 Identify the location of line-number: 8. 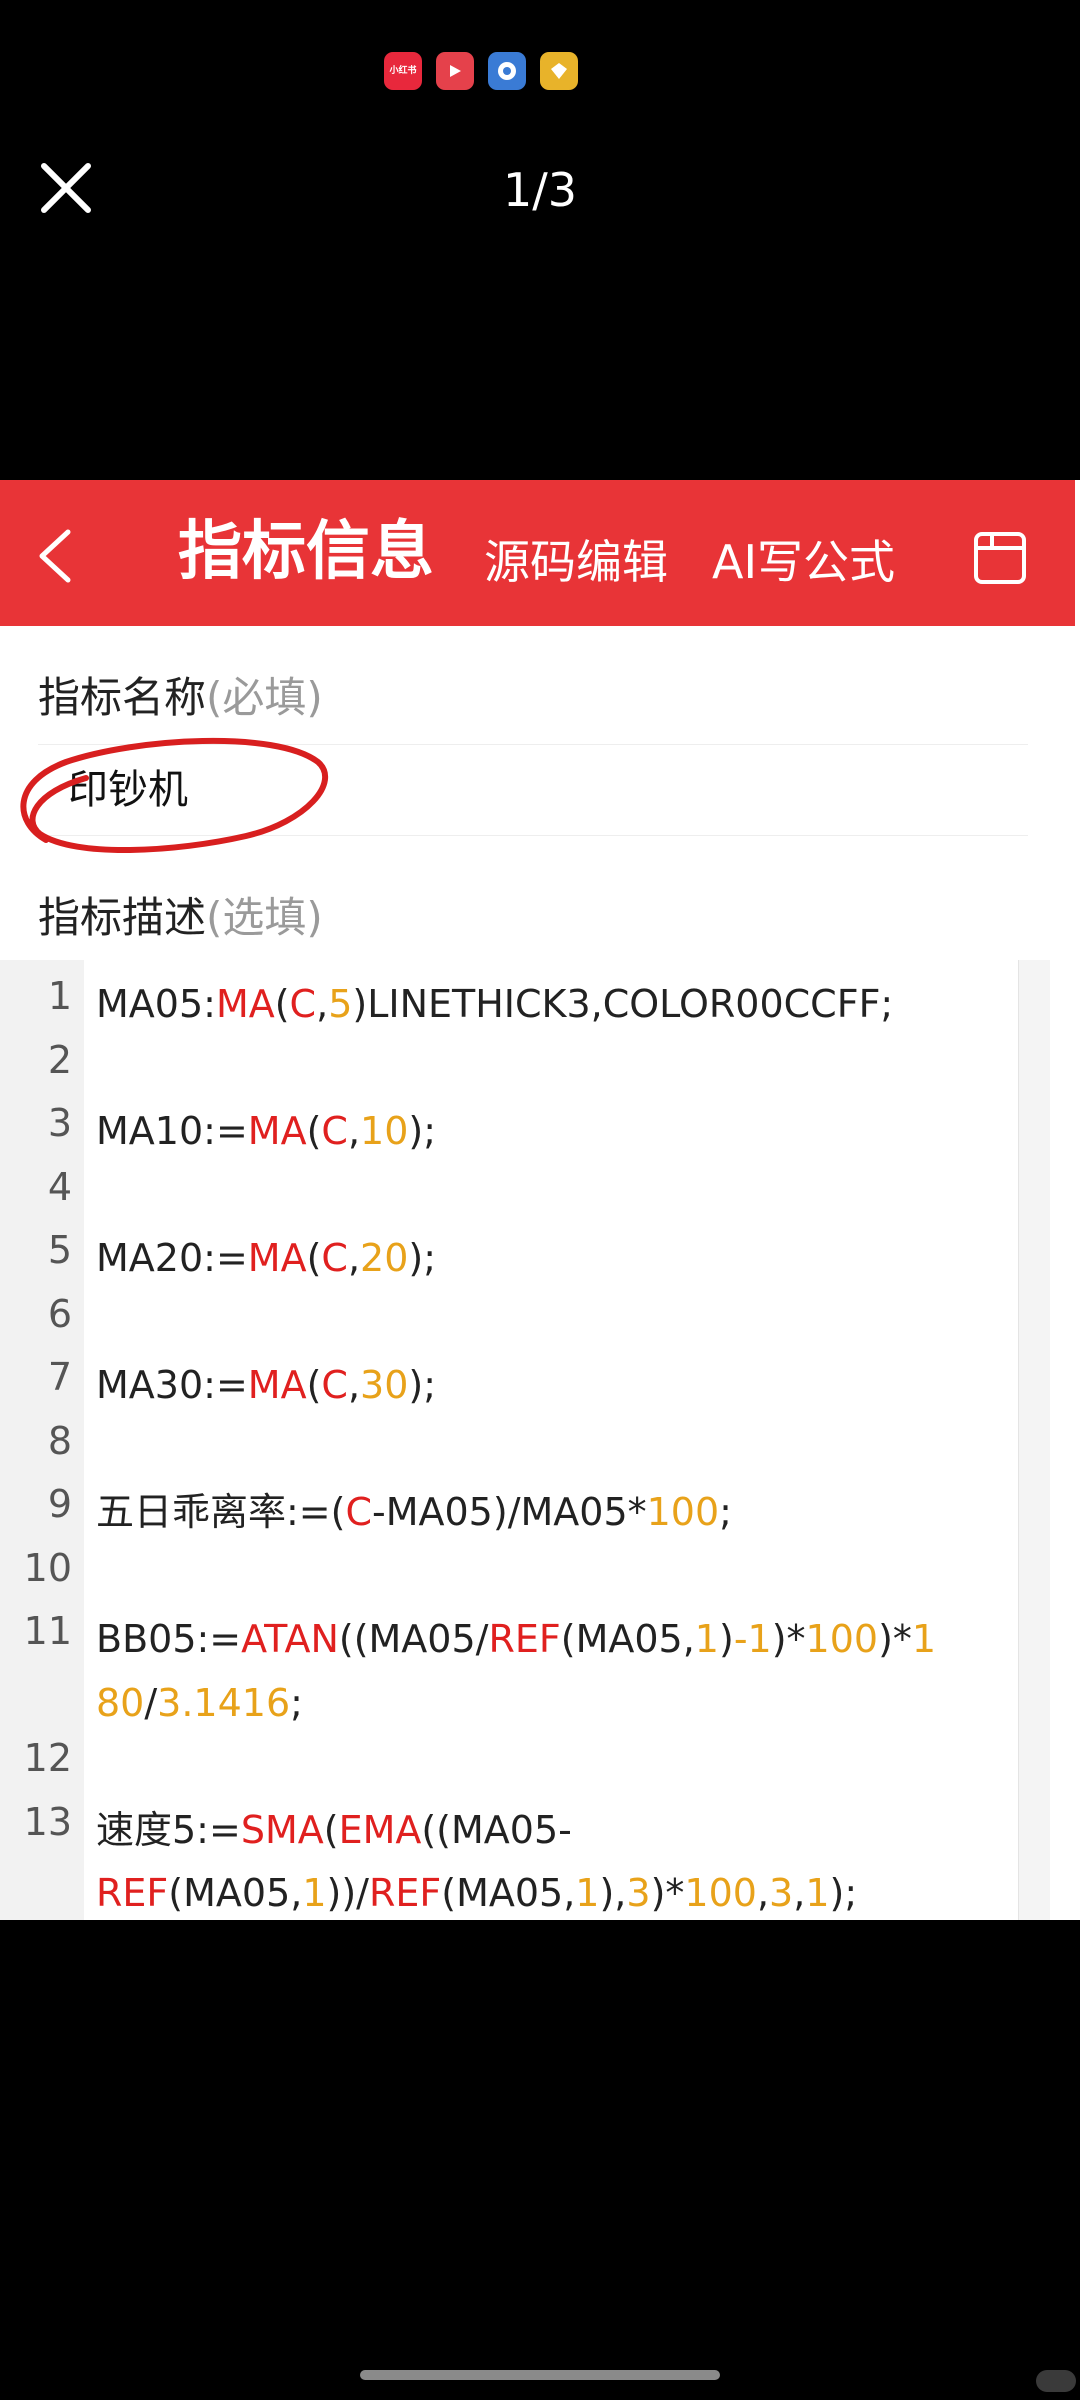
(59, 1440).